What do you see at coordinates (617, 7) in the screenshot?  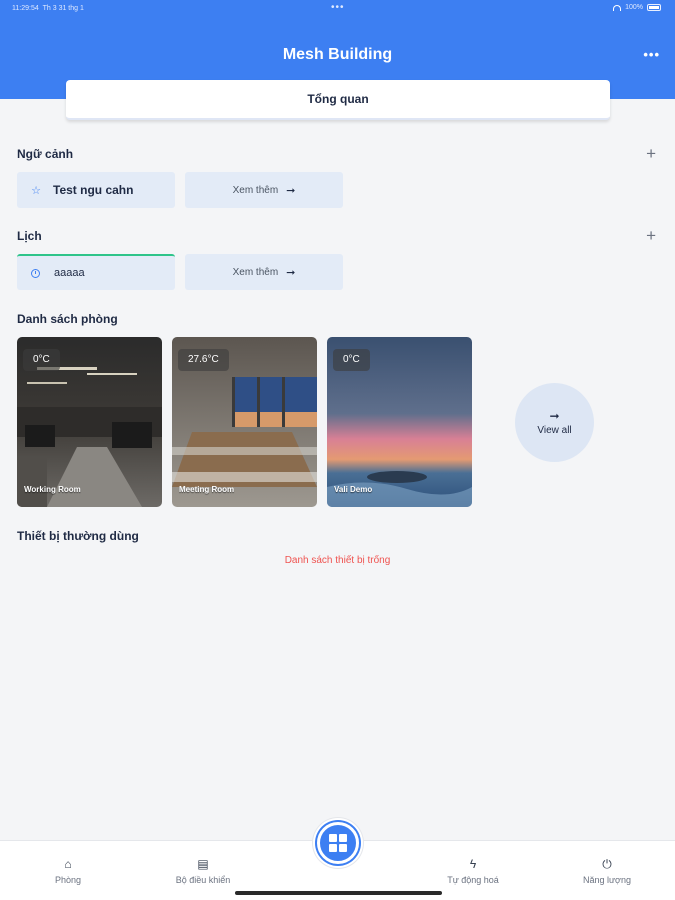 I see `wifi-icon` at bounding box center [617, 7].